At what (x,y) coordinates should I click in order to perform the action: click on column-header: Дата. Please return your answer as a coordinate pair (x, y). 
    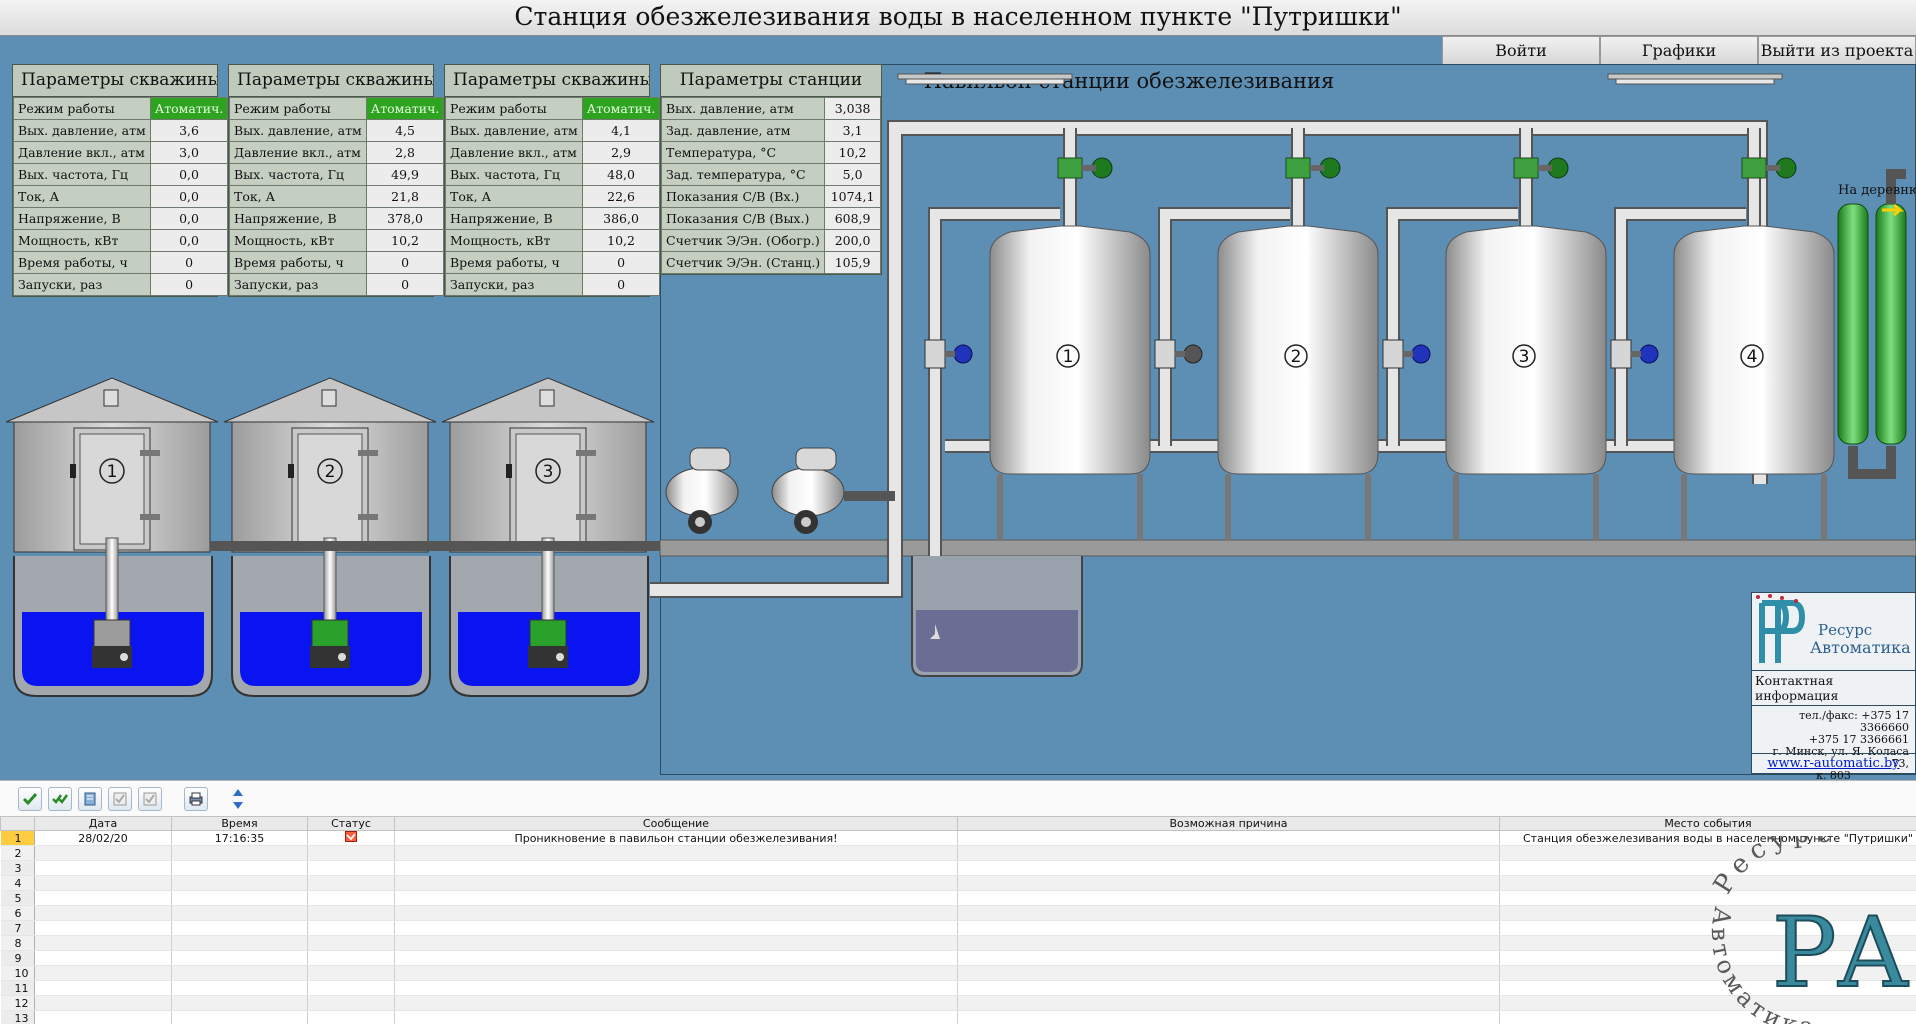
    Looking at the image, I should click on (103, 823).